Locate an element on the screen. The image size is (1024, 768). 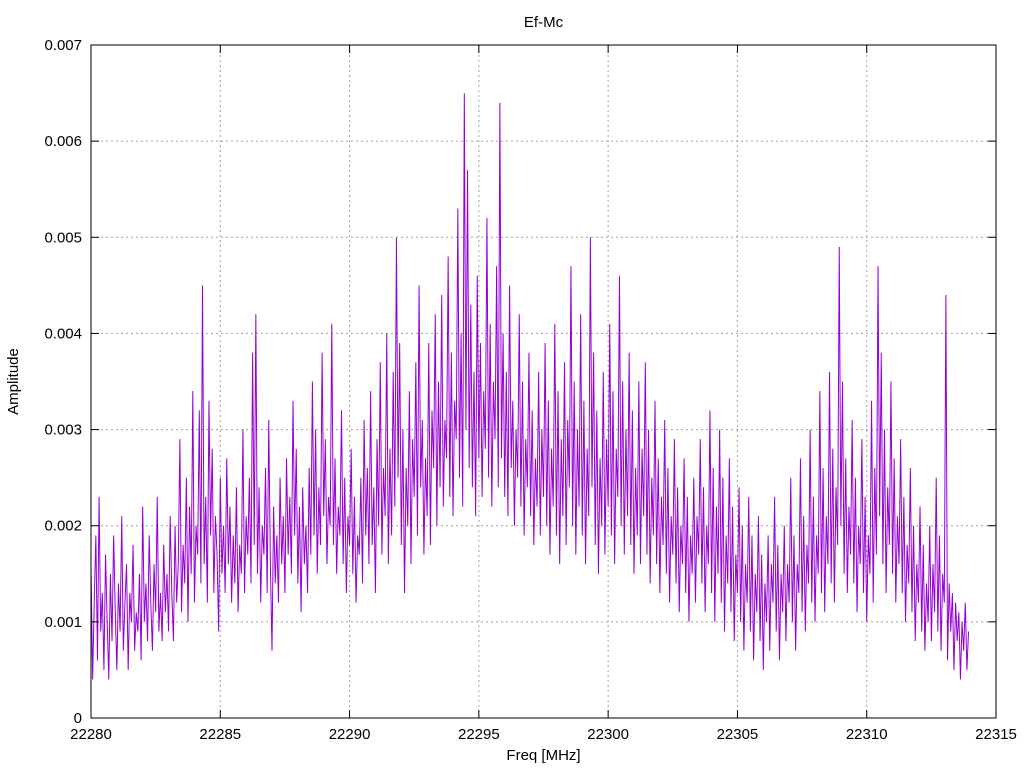
x-tick-label: 22285 is located at coordinates (220, 734).